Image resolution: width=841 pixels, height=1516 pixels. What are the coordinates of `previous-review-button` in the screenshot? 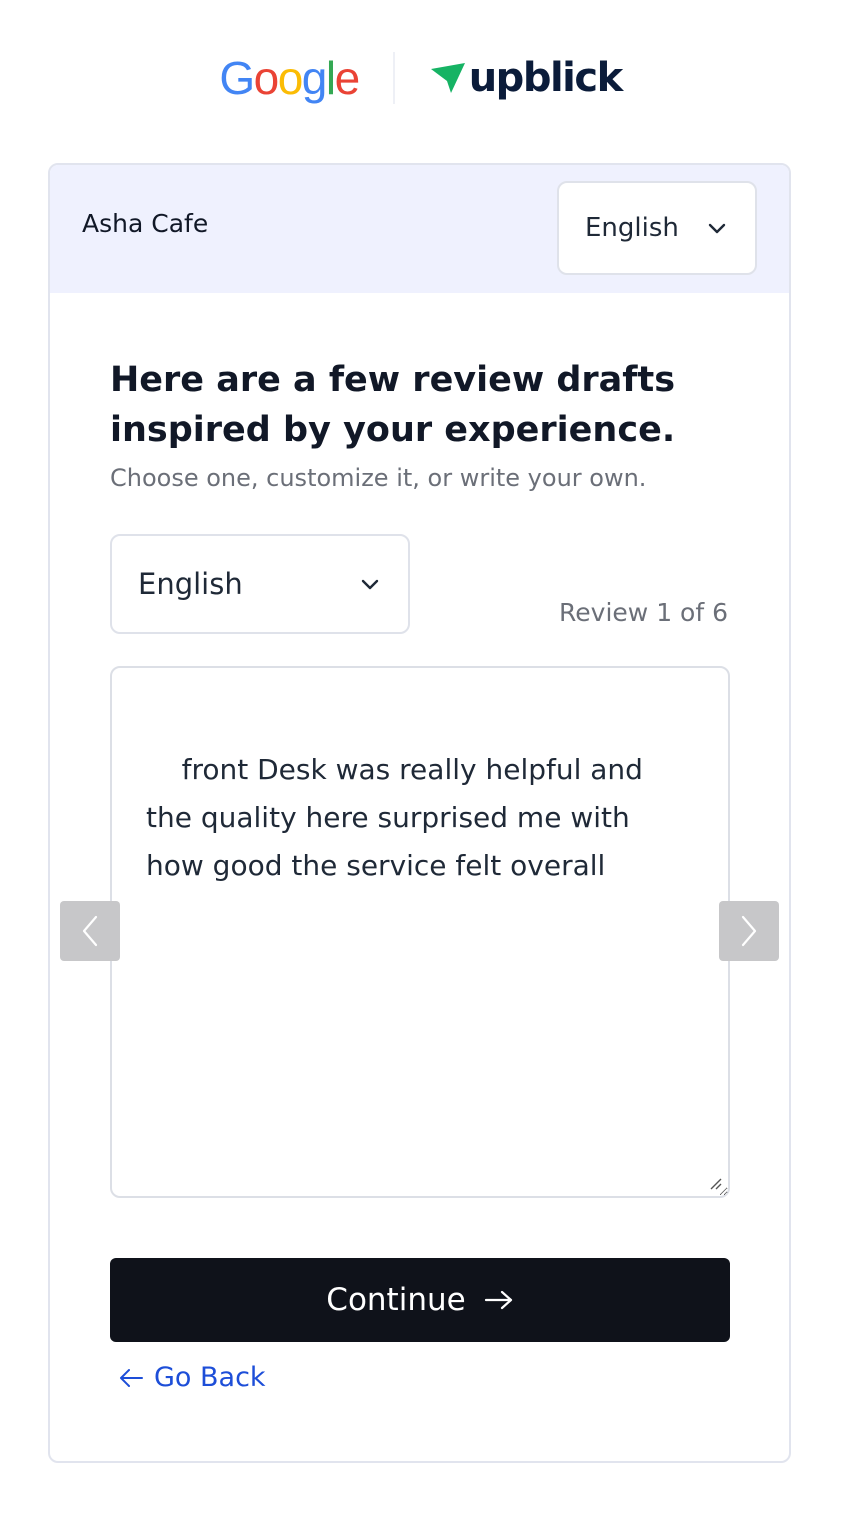 It's located at (90, 931).